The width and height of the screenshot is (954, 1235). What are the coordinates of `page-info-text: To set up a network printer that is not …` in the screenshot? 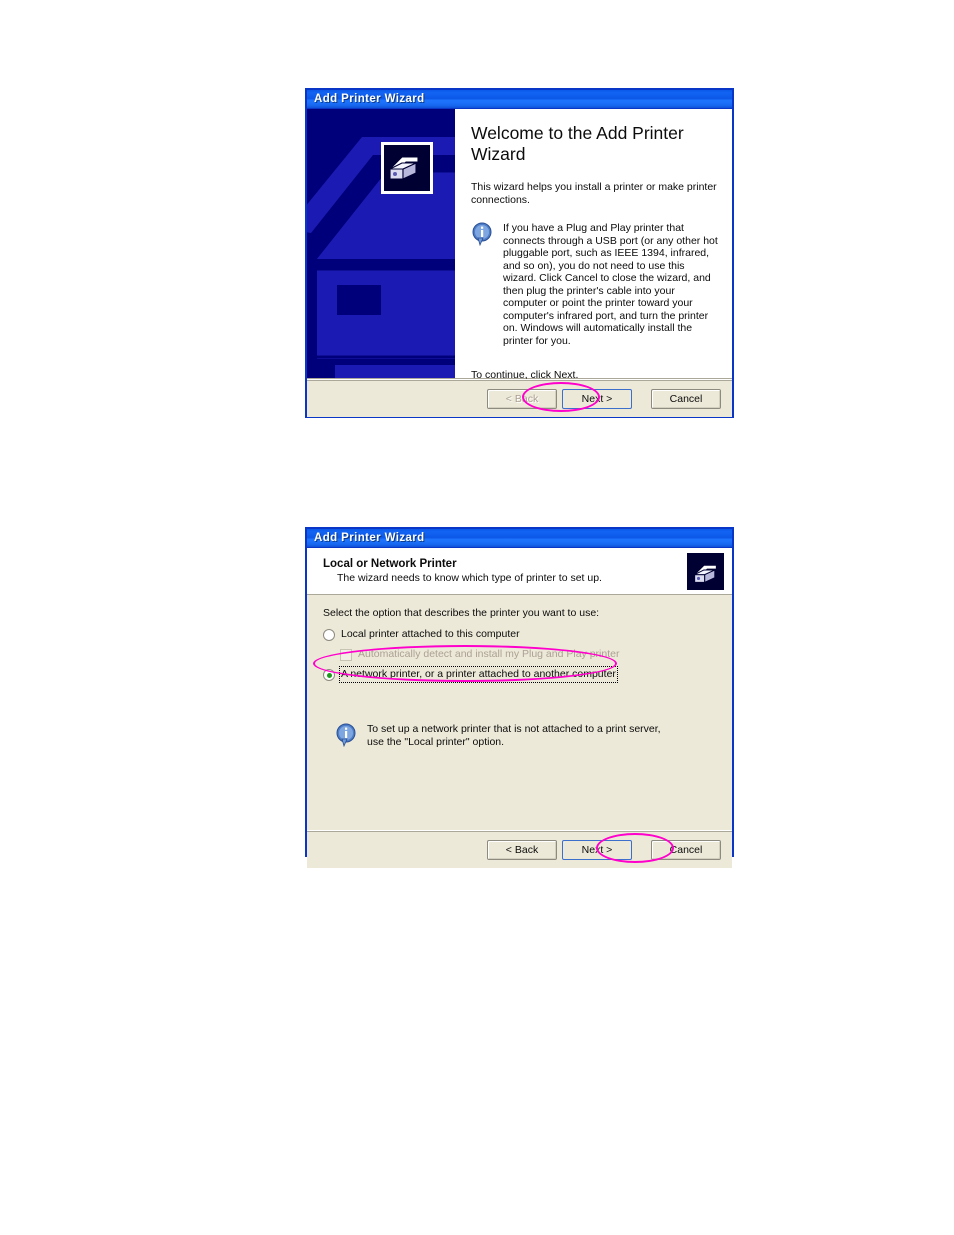 It's located at (514, 735).